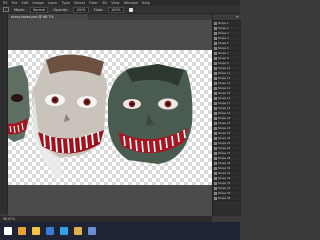 The width and height of the screenshot is (320, 240). Describe the element at coordinates (22, 231) in the screenshot. I see `browser-icon` at that location.